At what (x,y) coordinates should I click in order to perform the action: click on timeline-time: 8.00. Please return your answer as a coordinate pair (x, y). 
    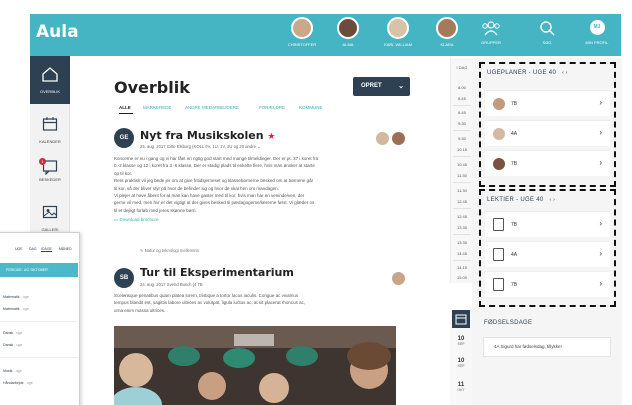
    Looking at the image, I should click on (462, 87).